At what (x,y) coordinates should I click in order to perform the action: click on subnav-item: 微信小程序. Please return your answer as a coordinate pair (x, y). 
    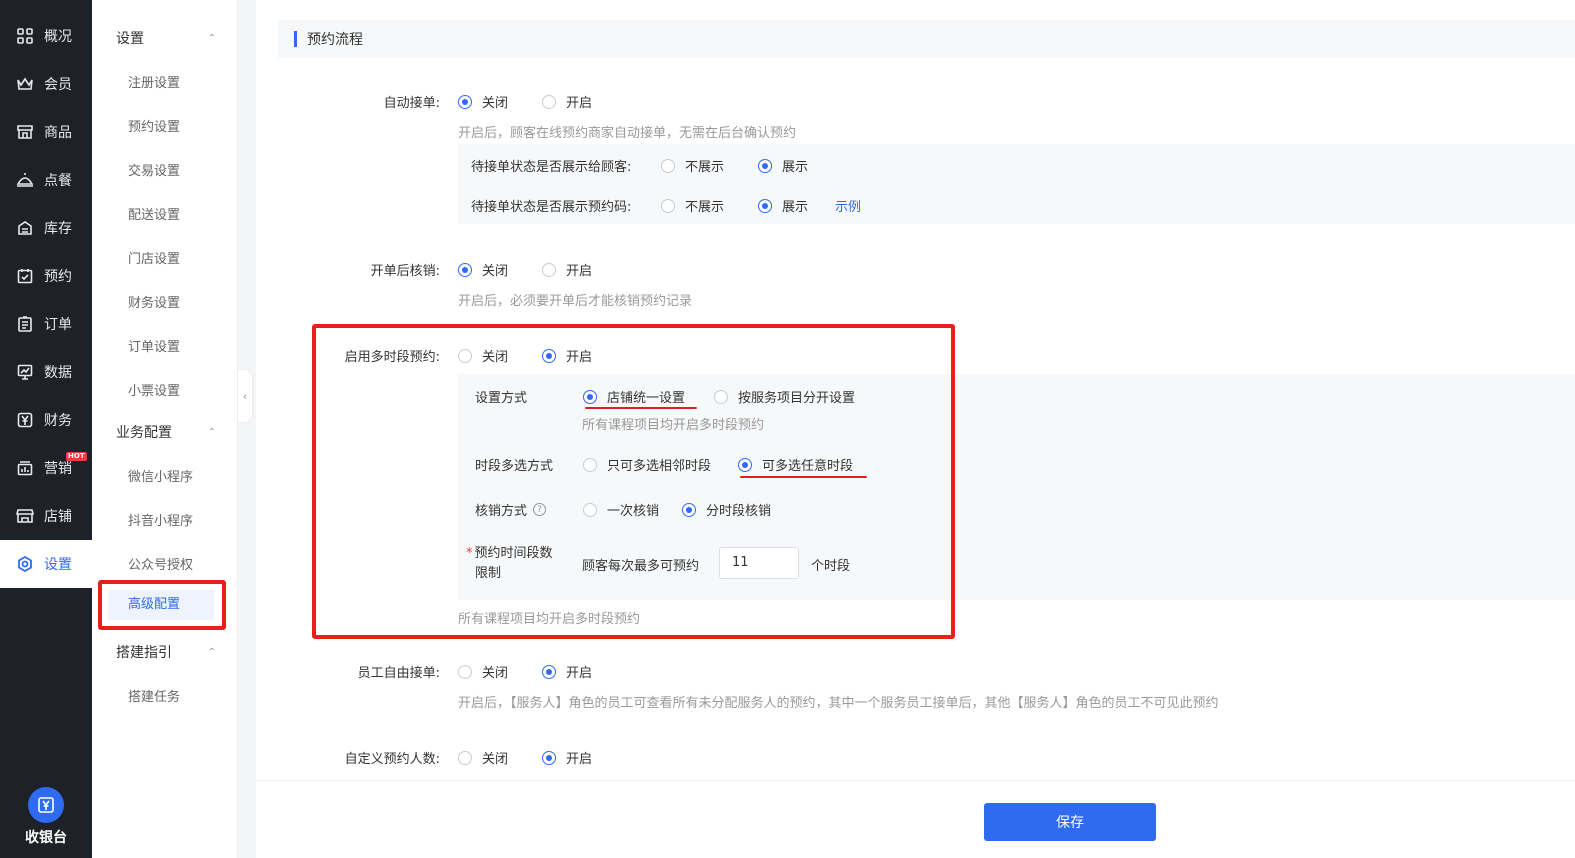
    Looking at the image, I should click on (160, 475).